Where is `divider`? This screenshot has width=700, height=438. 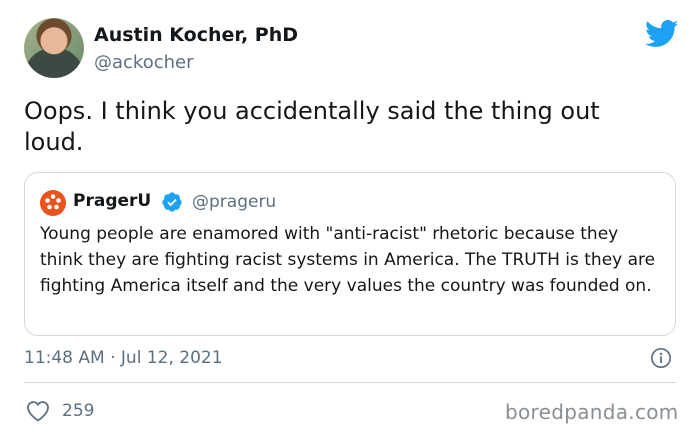 divider is located at coordinates (350, 382).